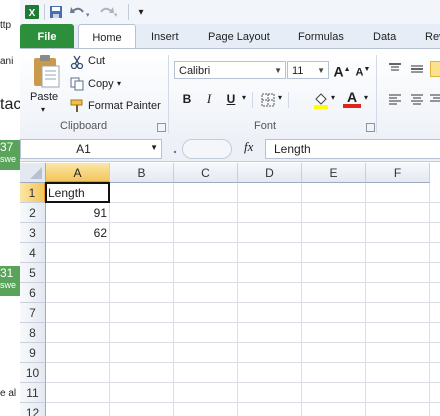 This screenshot has height=416, width=440. I want to click on align-middle-icon, so click(417, 69).